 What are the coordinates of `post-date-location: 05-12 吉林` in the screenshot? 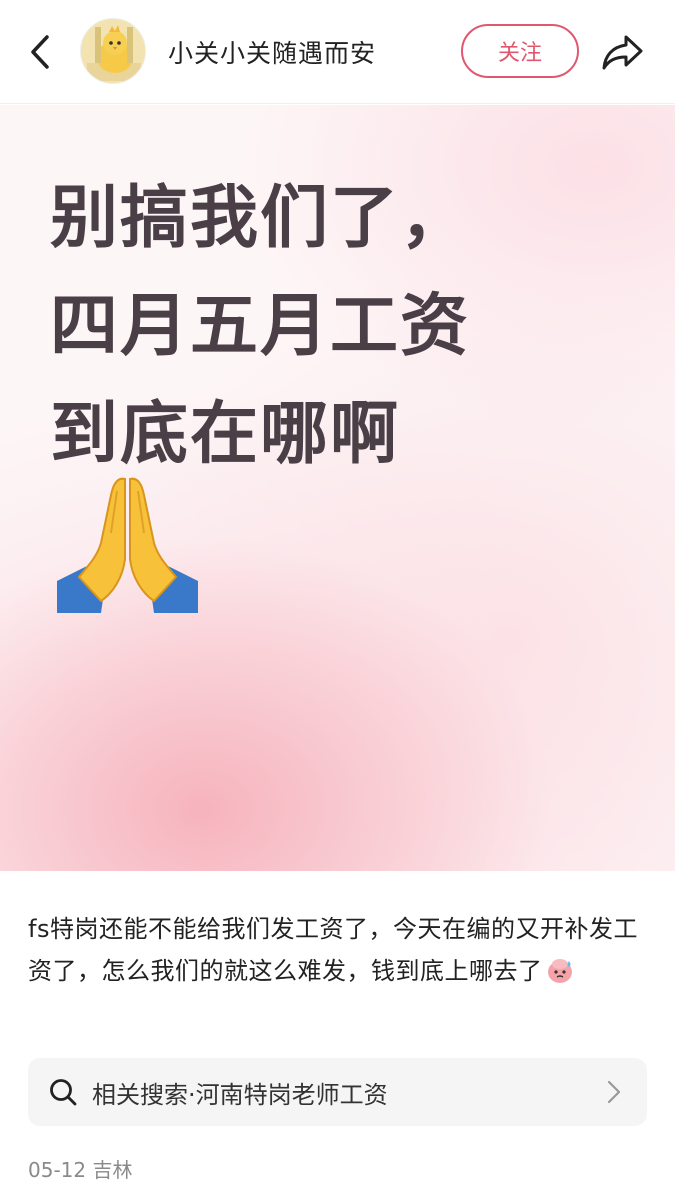 It's located at (80, 1170).